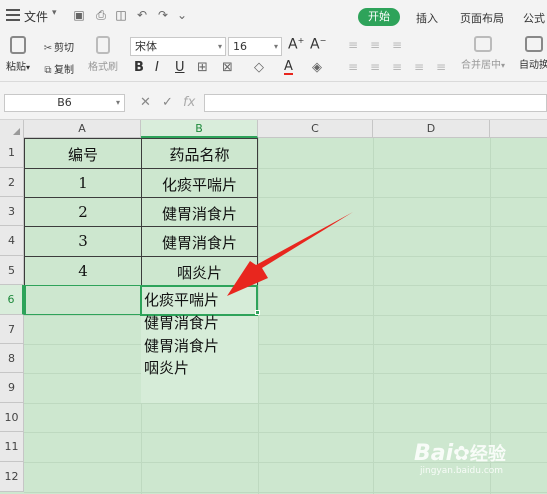  I want to click on red-arrow-annotation, so click(290, 254).